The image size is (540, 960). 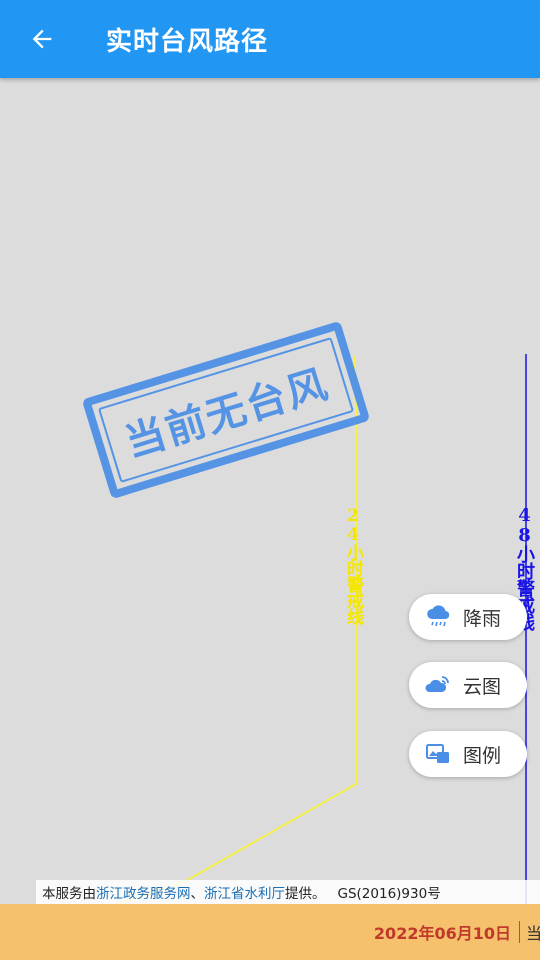 I want to click on cloud-map-button: 云图, so click(x=468, y=685).